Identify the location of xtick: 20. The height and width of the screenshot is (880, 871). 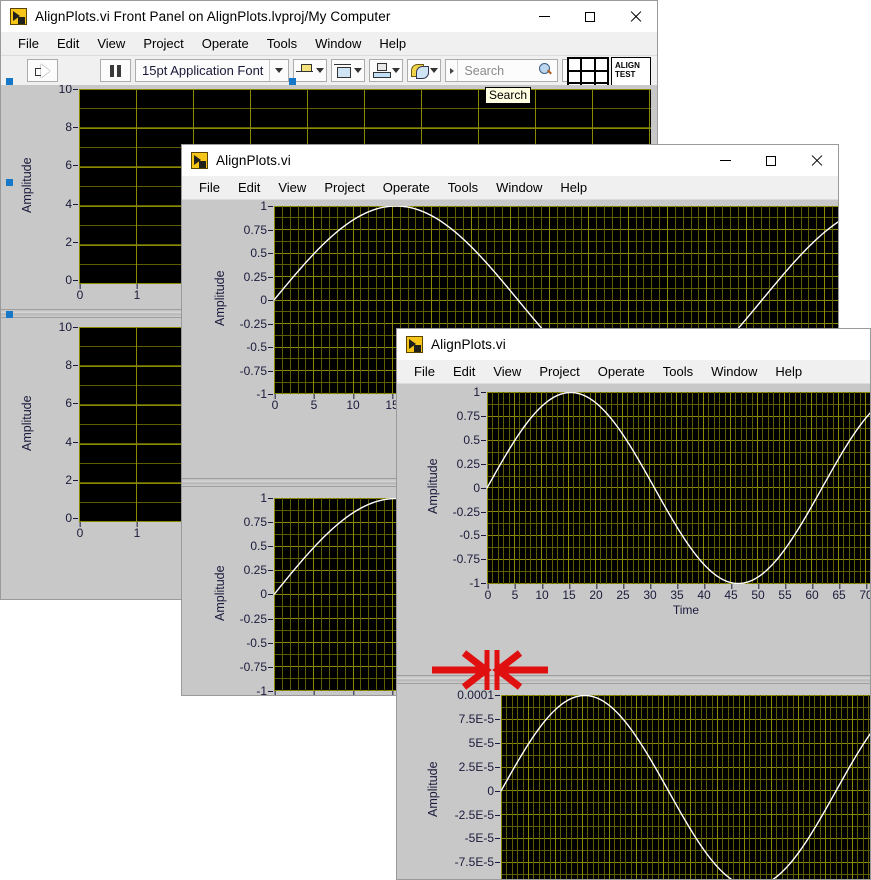
(596, 593).